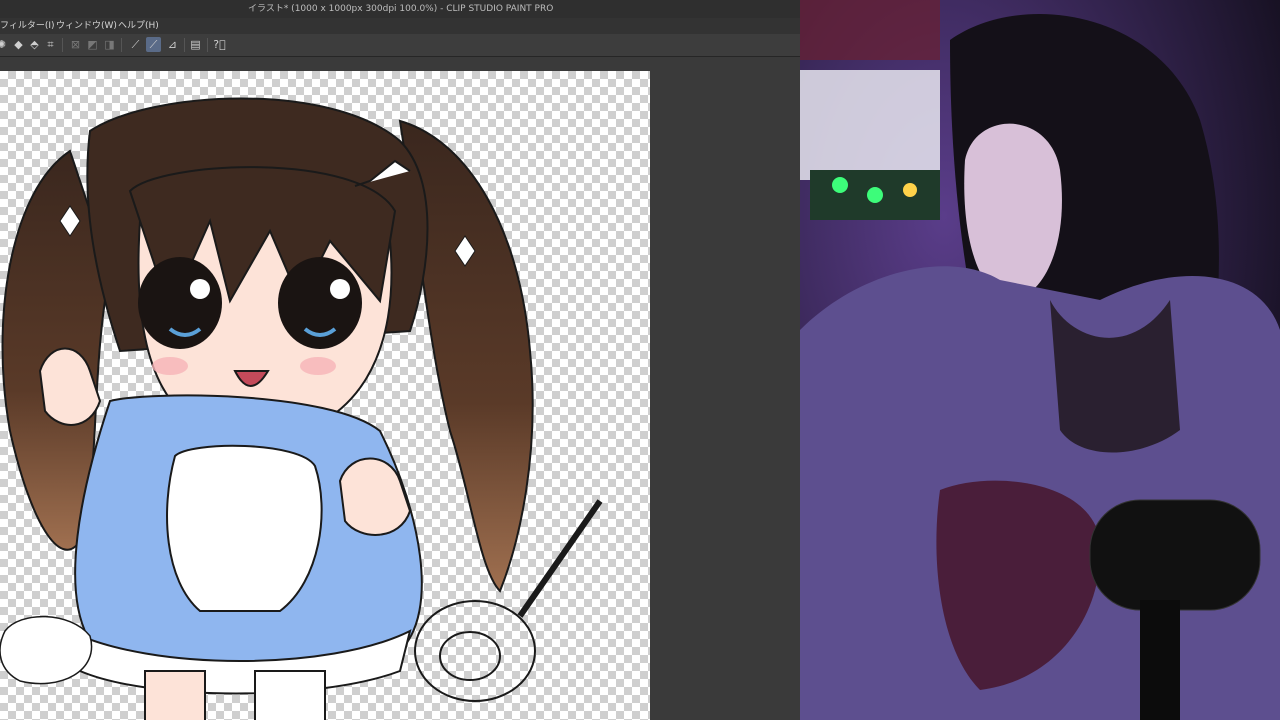 This screenshot has width=1280, height=720. Describe the element at coordinates (172, 44) in the screenshot. I see `ruler-icon: ⊿` at that location.